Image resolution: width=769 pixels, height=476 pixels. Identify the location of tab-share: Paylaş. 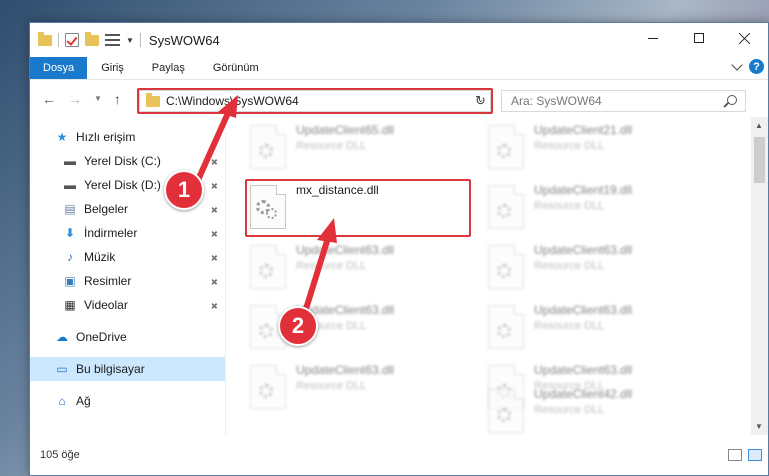
(168, 68).